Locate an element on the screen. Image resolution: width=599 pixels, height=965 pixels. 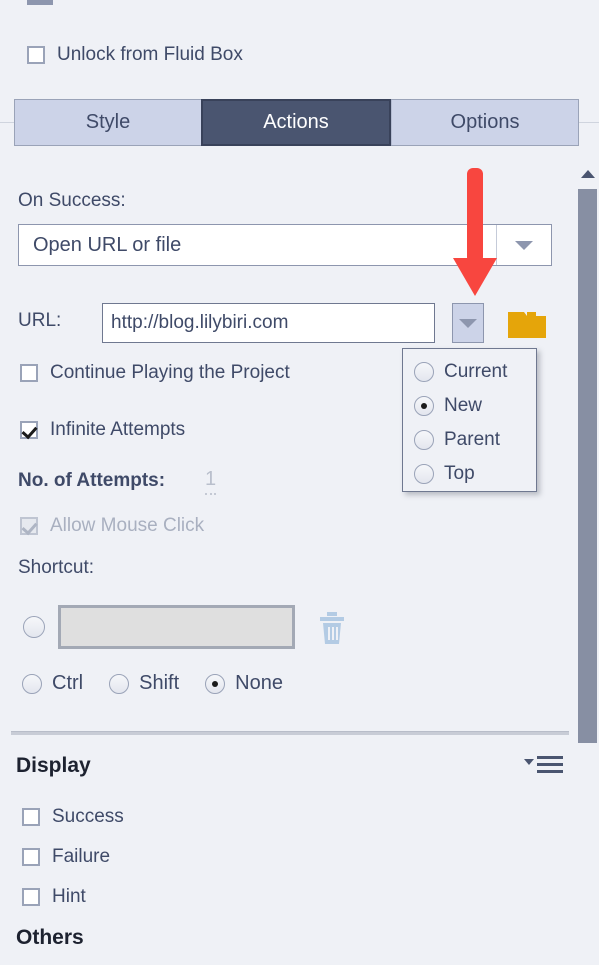
unlock-from-fluid-box-row: Unlock from Fluid Box is located at coordinates (135, 55).